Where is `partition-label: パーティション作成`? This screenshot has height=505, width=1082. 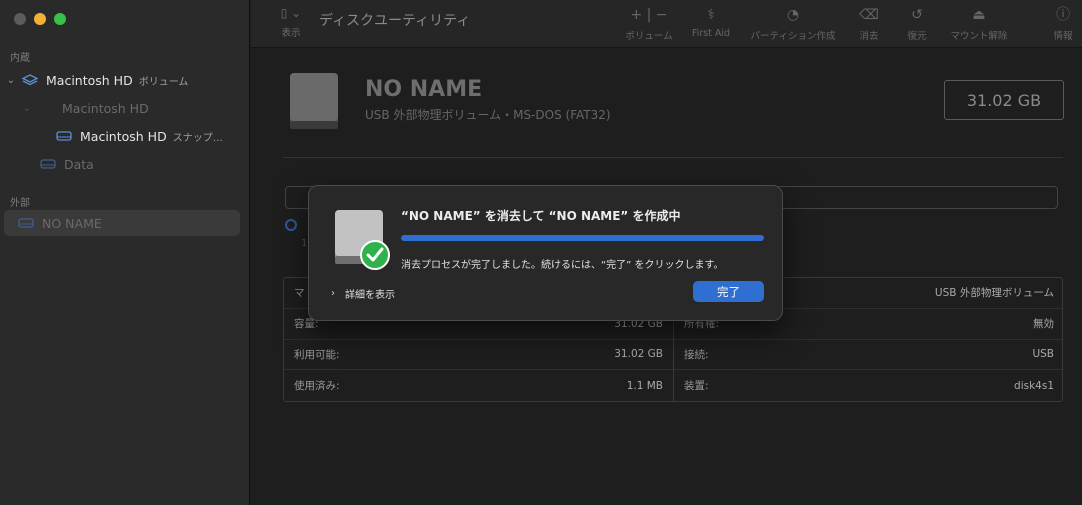 partition-label: パーティション作成 is located at coordinates (793, 36).